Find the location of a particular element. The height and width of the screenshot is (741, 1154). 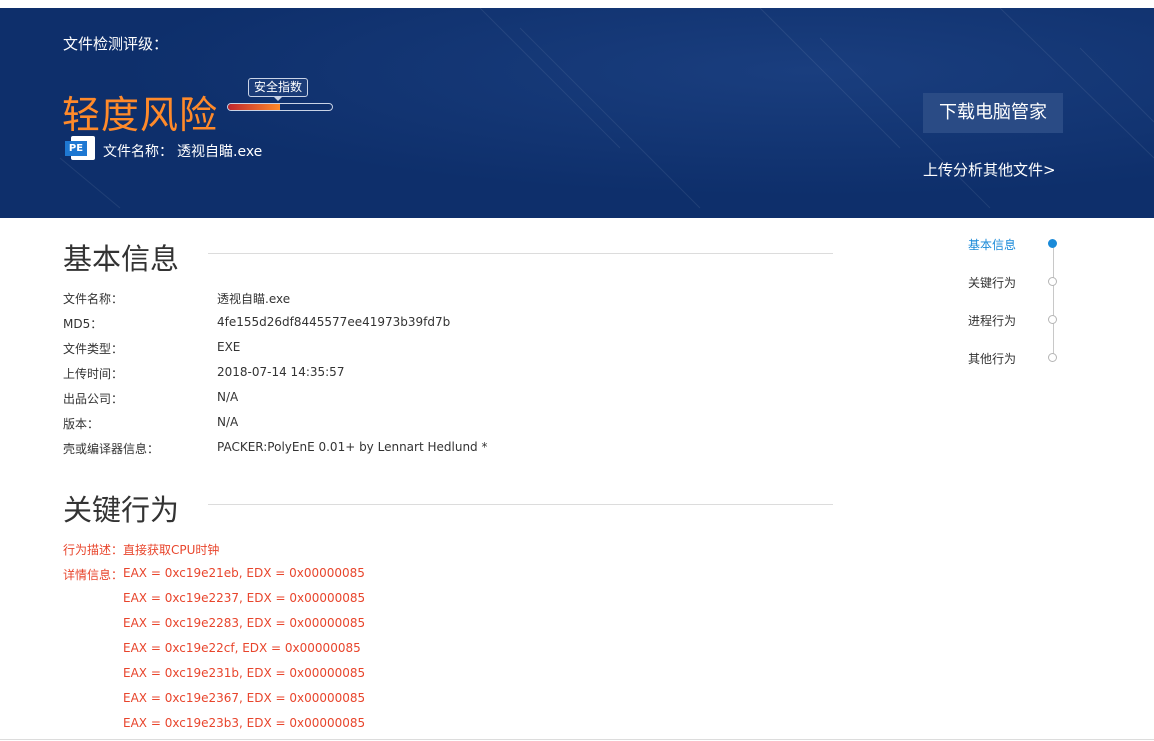

nav-item-key-behavior: 关键行为 is located at coordinates (992, 282).